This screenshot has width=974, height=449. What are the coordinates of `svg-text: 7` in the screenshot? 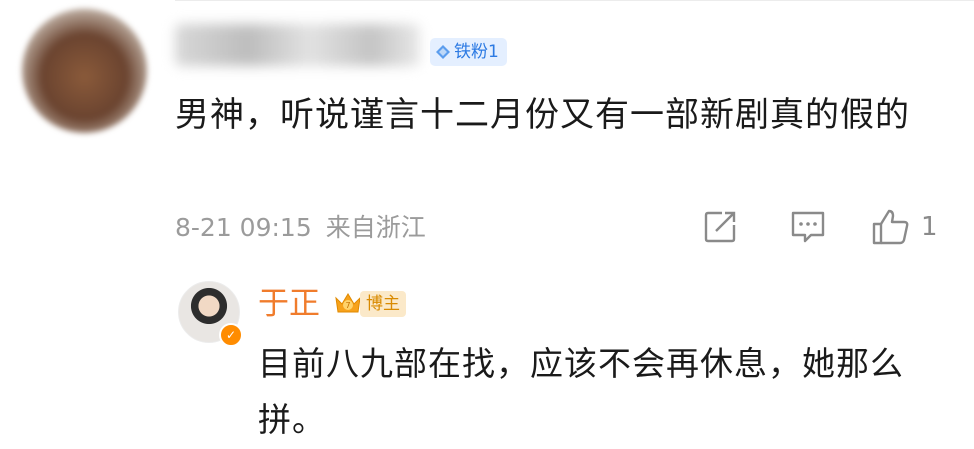 It's located at (347, 305).